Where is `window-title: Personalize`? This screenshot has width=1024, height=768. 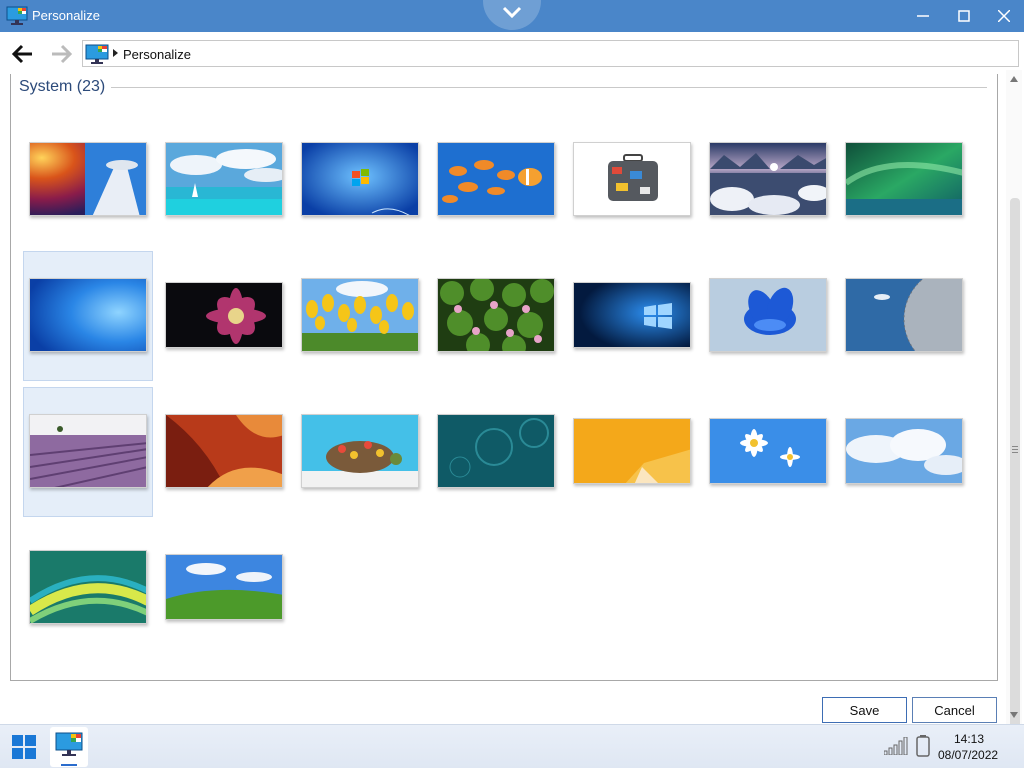 window-title: Personalize is located at coordinates (66, 15).